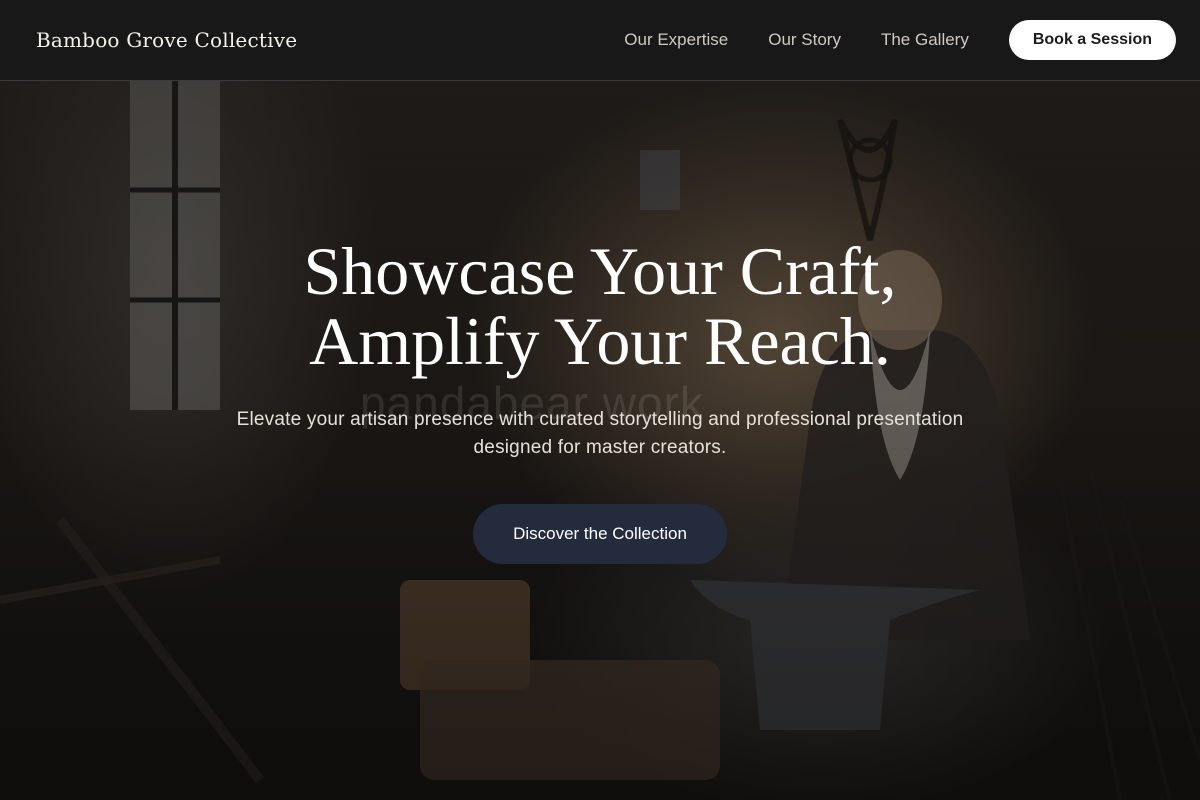 This screenshot has width=1200, height=800. Describe the element at coordinates (925, 40) in the screenshot. I see `nav-link-the-gallery: The Gallery` at that location.